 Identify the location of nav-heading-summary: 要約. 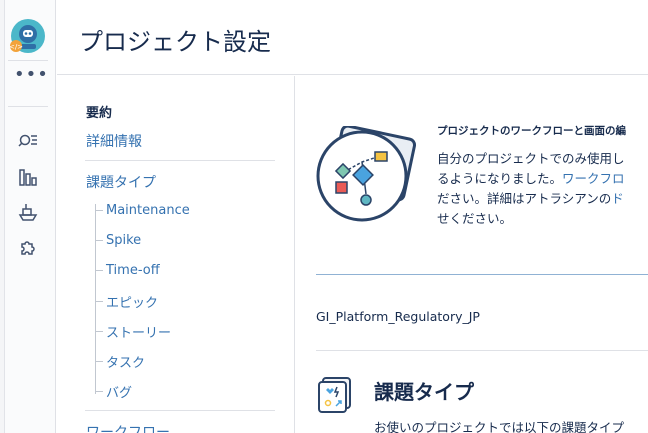
(99, 113).